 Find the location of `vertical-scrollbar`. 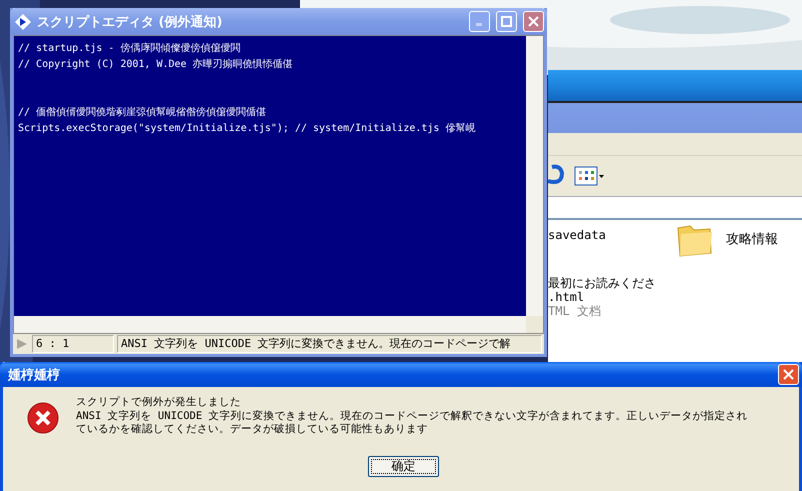

vertical-scrollbar is located at coordinates (534, 176).